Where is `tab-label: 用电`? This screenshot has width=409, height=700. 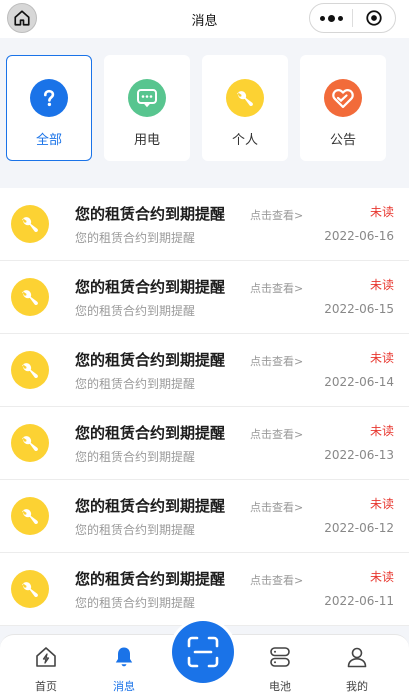 tab-label: 用电 is located at coordinates (146, 140).